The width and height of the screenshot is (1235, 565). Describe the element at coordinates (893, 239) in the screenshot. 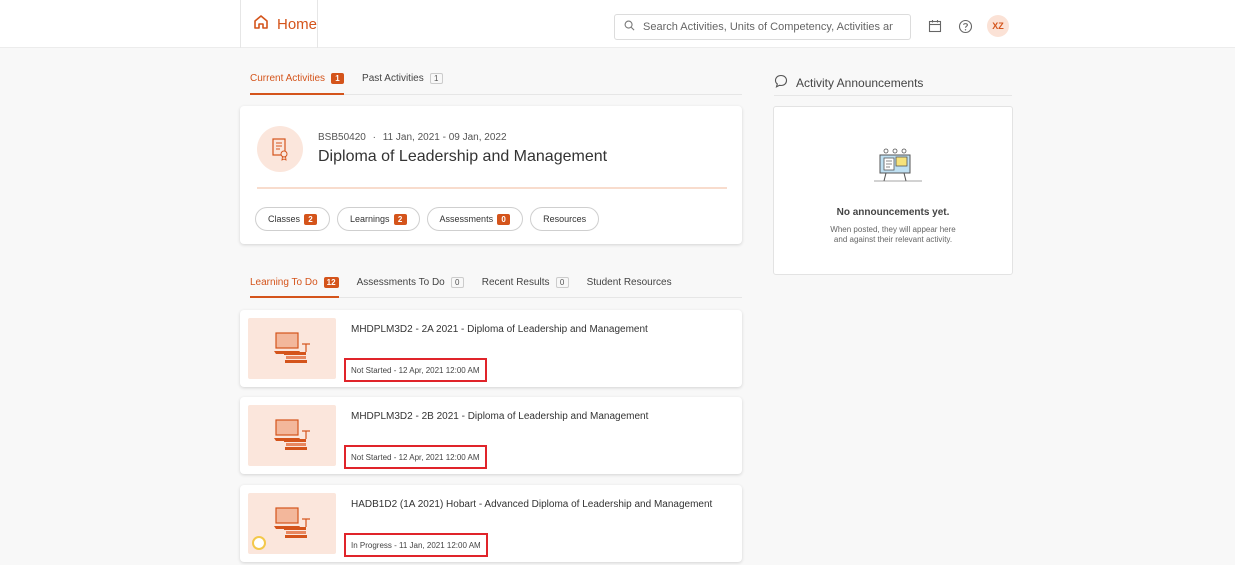

I see `empty-state-line: and against their relevant activity.` at that location.